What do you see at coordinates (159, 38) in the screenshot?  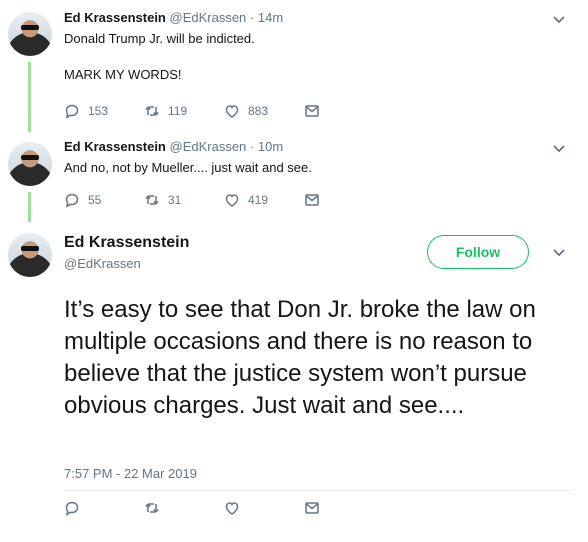 I see `tweet-text-line: Donald Trump Jr. will be indicted.` at bounding box center [159, 38].